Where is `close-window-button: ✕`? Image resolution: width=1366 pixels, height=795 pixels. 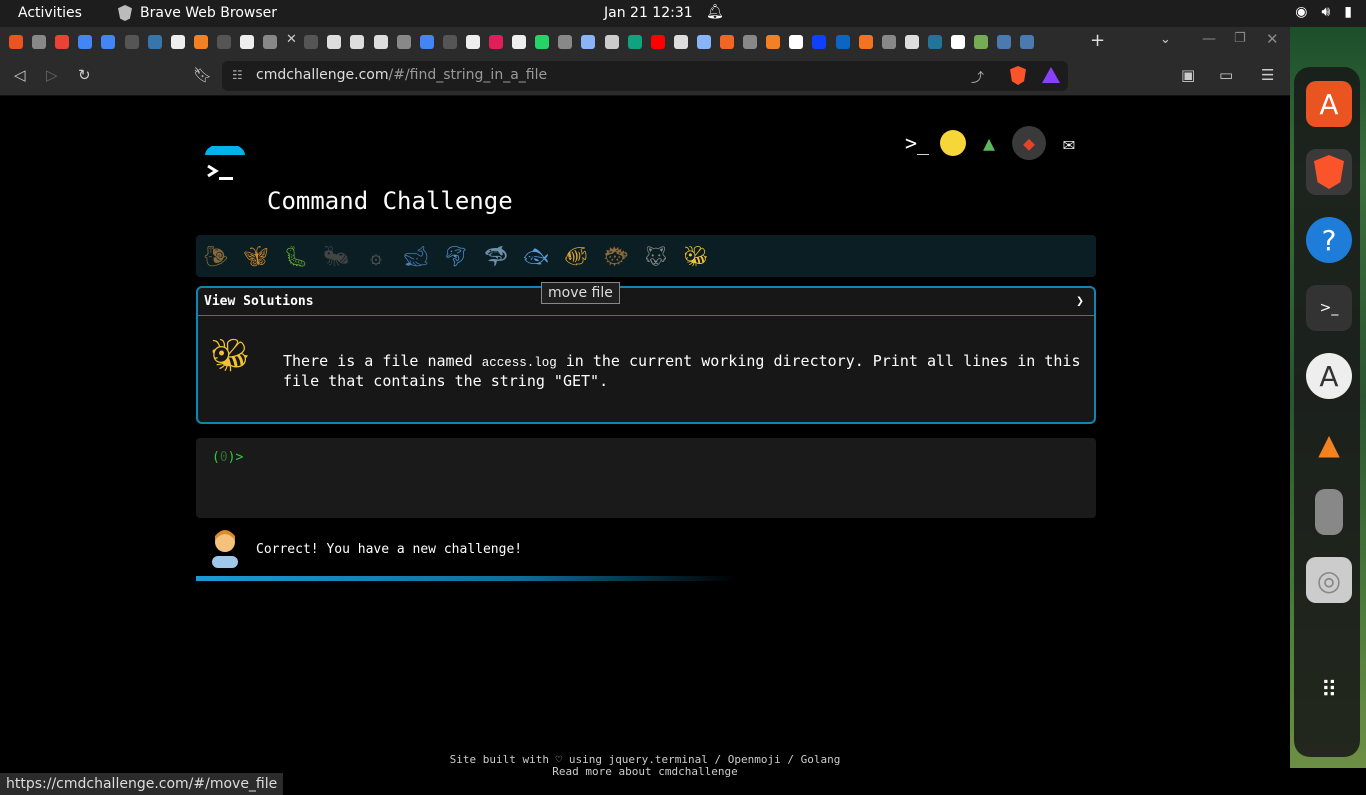 close-window-button: ✕ is located at coordinates (1272, 39).